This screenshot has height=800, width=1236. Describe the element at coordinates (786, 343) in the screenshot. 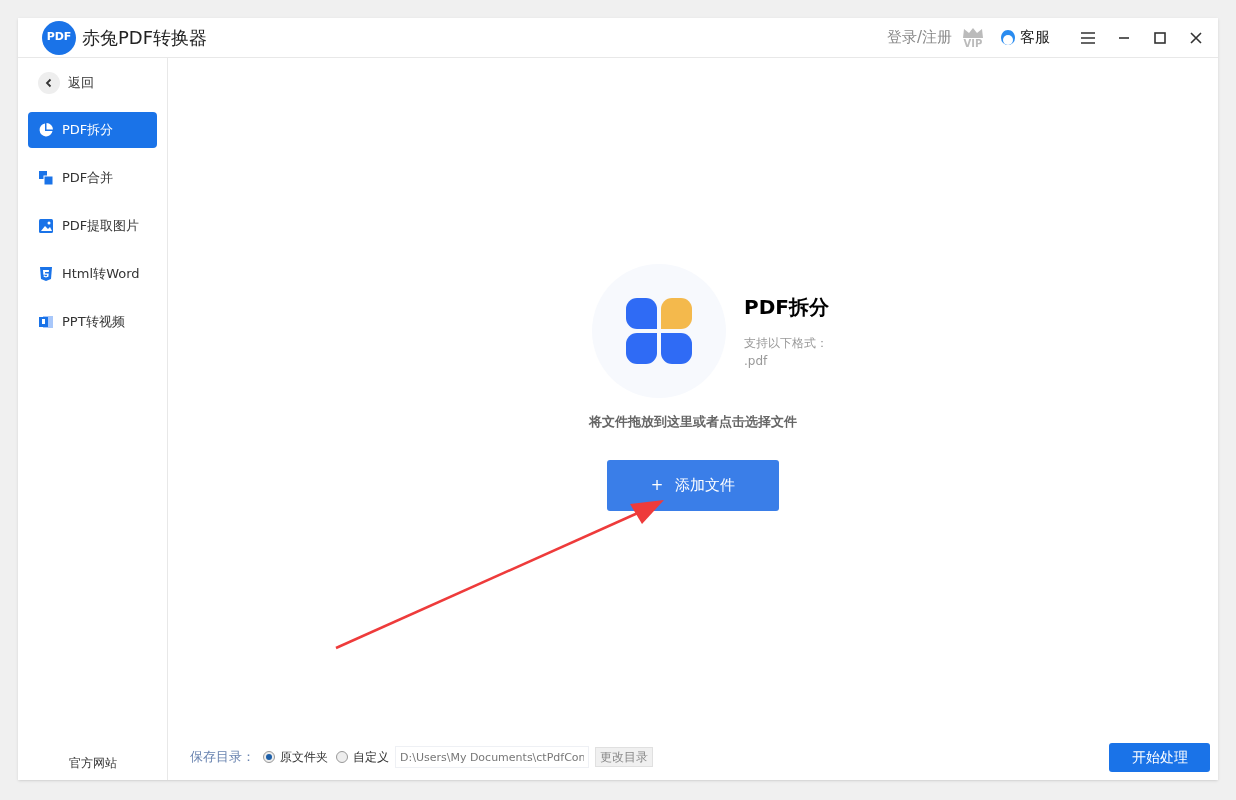

I see `formats-label: 支持以下格式：` at that location.